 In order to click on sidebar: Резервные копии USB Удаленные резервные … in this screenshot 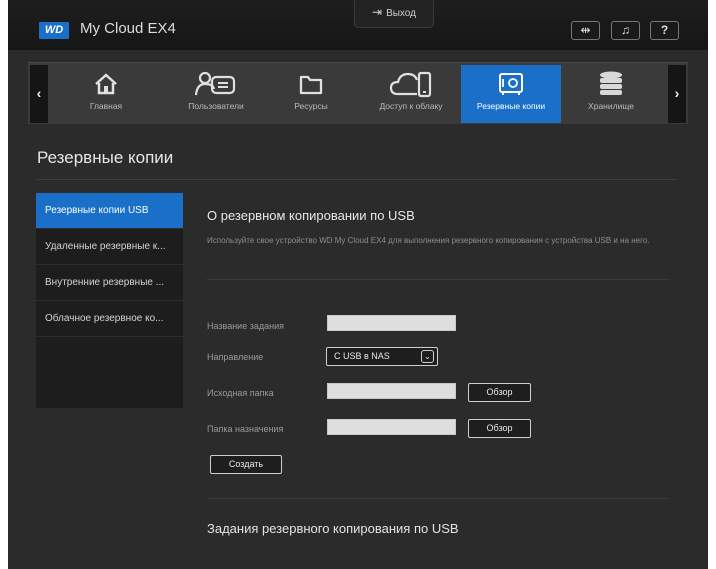, I will do `click(109, 300)`.